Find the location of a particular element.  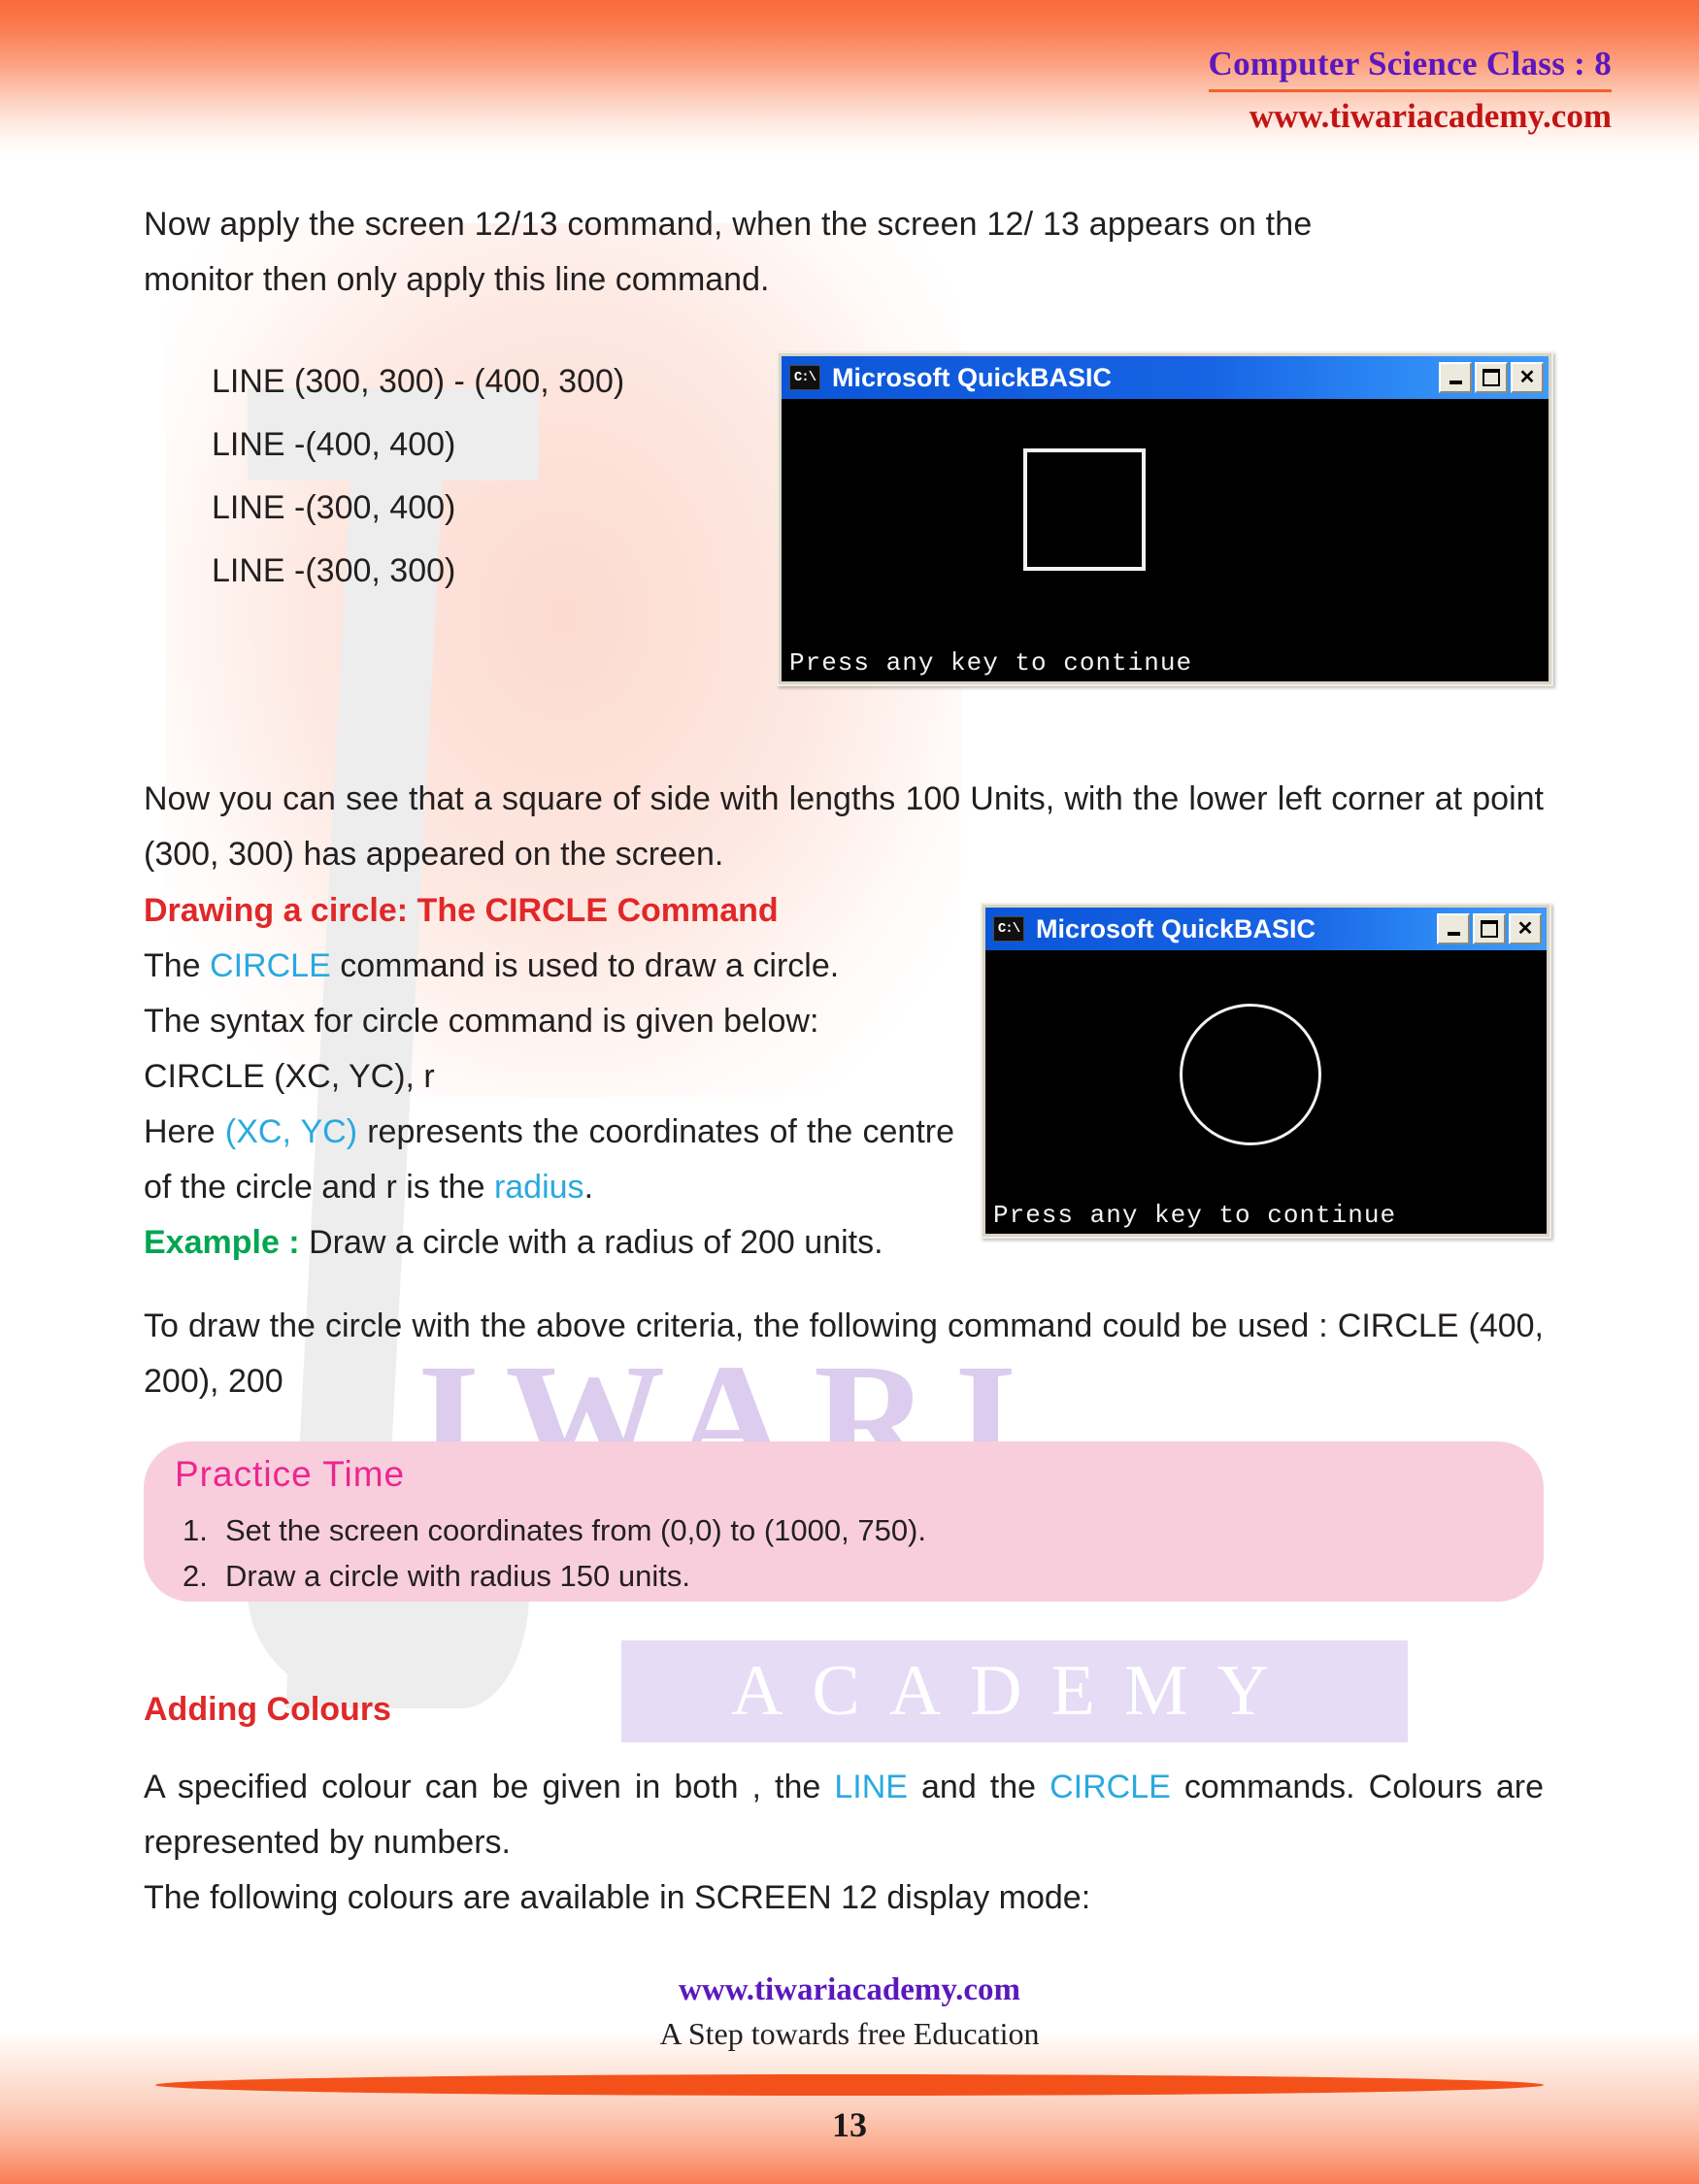

line-command-item: LINE -(300, 300) is located at coordinates (334, 570).